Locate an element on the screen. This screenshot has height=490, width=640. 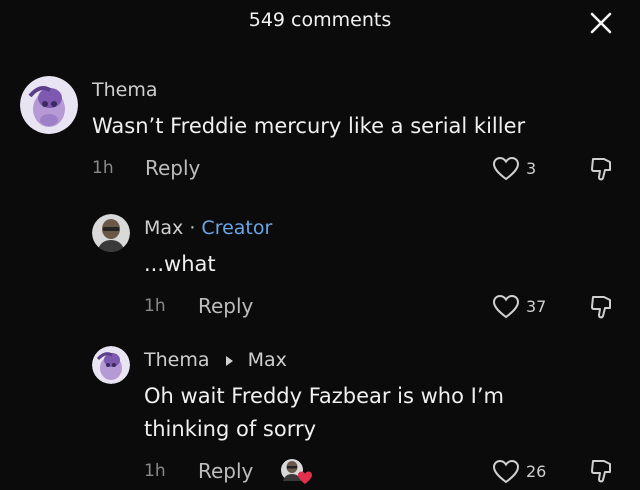
like-button: 37 is located at coordinates (519, 306).